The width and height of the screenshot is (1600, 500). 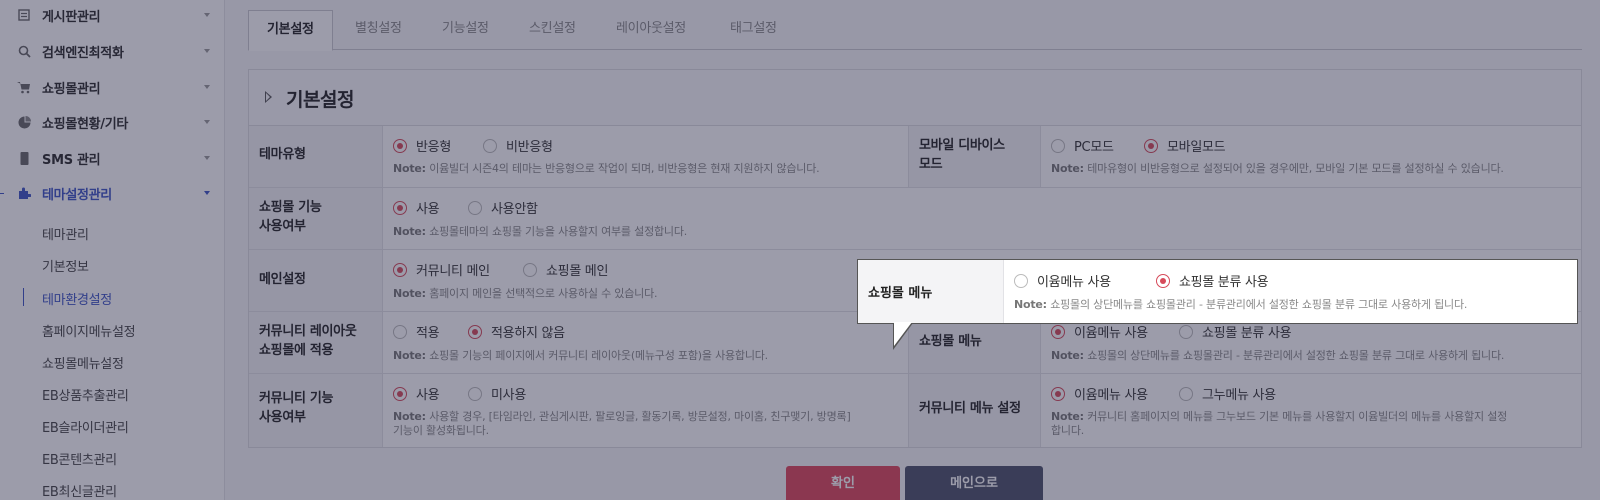 I want to click on tooltip-arrow-inner, so click(x=903, y=334).